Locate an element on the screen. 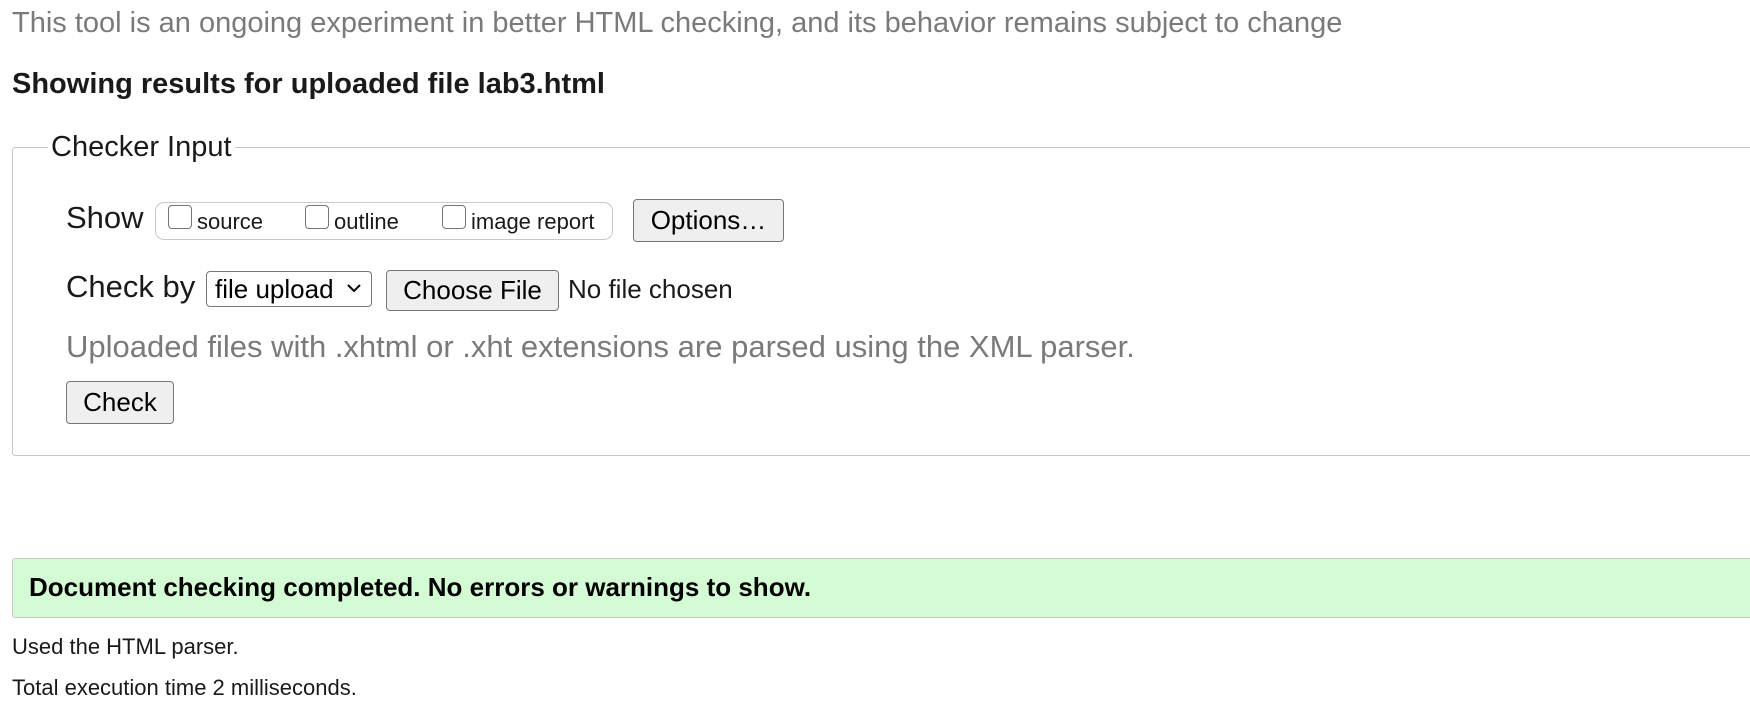 The height and width of the screenshot is (706, 1750). check-button: Check is located at coordinates (120, 402).